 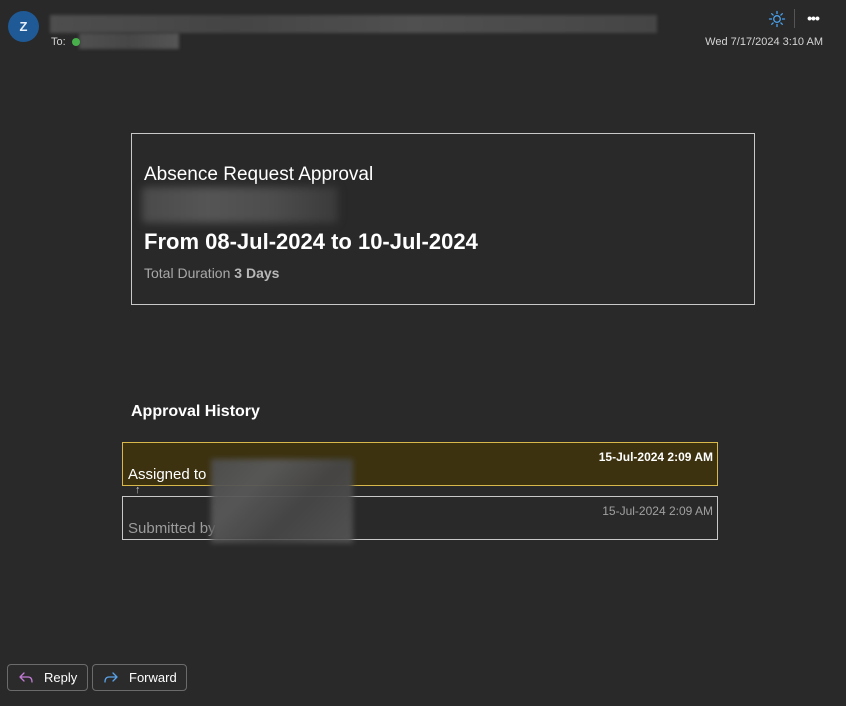 I want to click on history-item-label: Assigned to, so click(x=167, y=474).